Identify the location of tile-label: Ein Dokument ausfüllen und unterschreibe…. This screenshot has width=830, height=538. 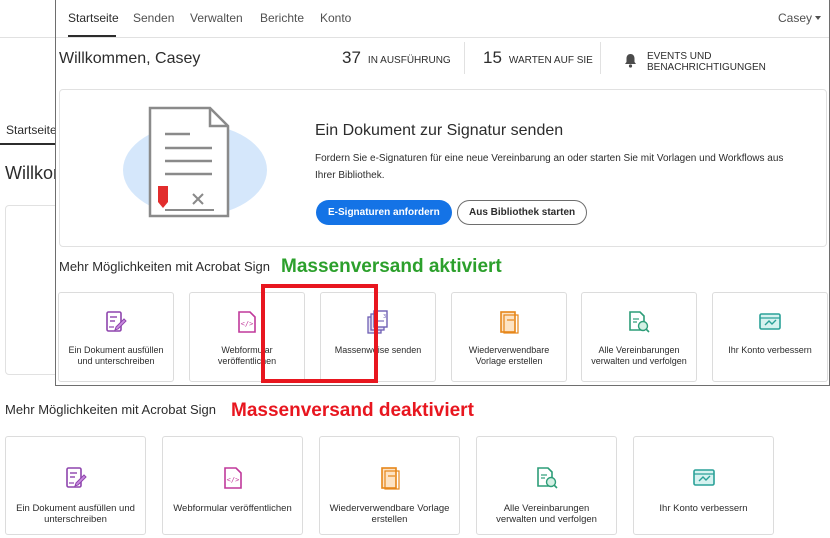
(116, 355).